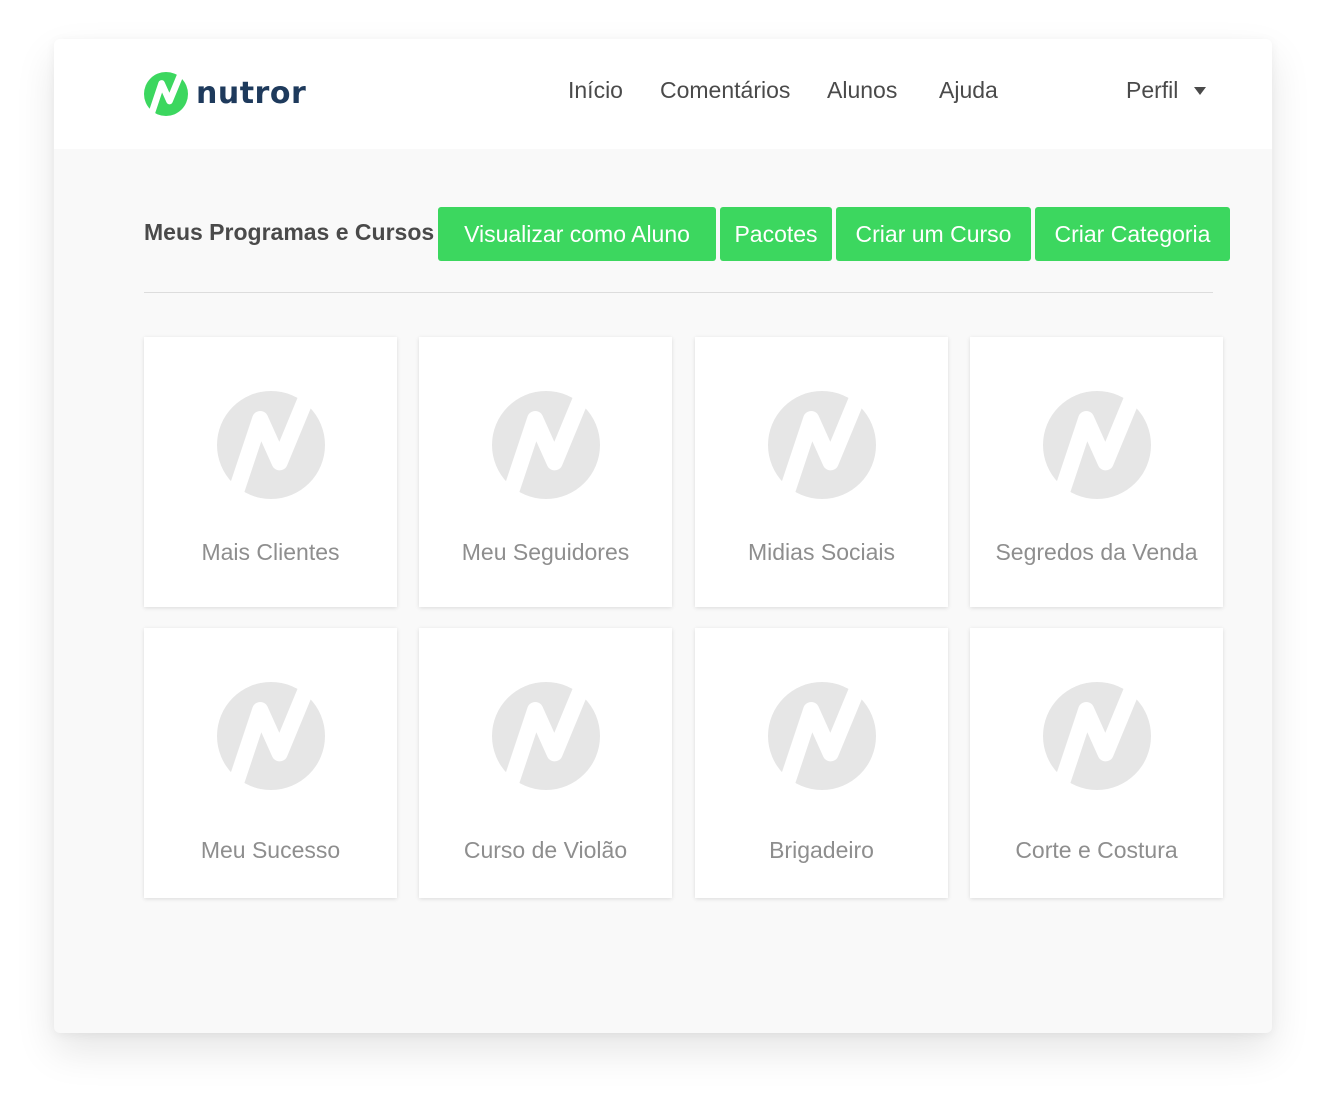  I want to click on course-title: Meu Seguidores, so click(545, 552).